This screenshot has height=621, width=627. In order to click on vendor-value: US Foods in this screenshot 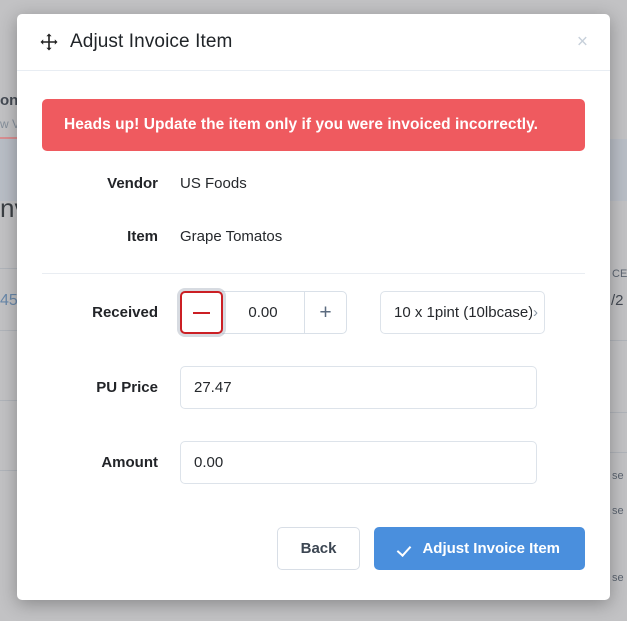, I will do `click(213, 183)`.